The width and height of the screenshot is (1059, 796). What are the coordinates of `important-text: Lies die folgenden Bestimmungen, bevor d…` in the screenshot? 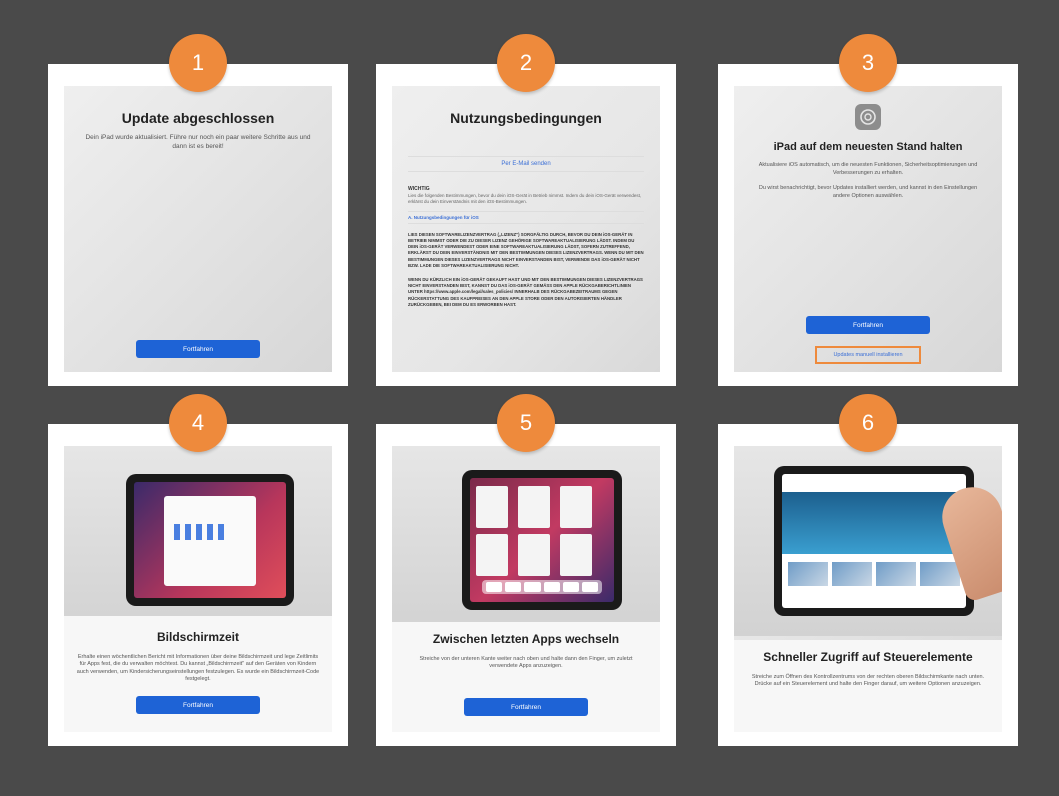 It's located at (525, 198).